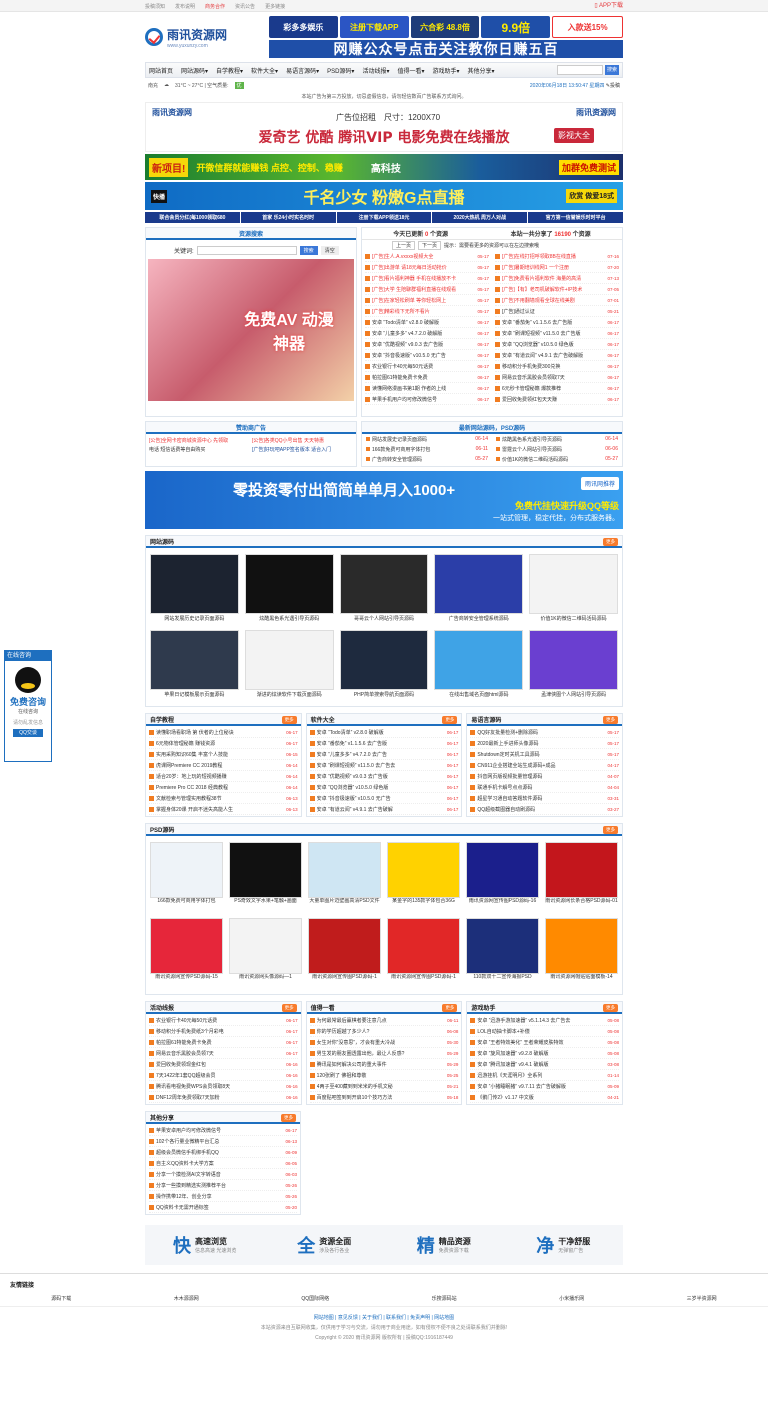  What do you see at coordinates (553, 267) in the screenshot?
I see `item-title: [广告]暑期培训线网1 一个注册` at bounding box center [553, 267].